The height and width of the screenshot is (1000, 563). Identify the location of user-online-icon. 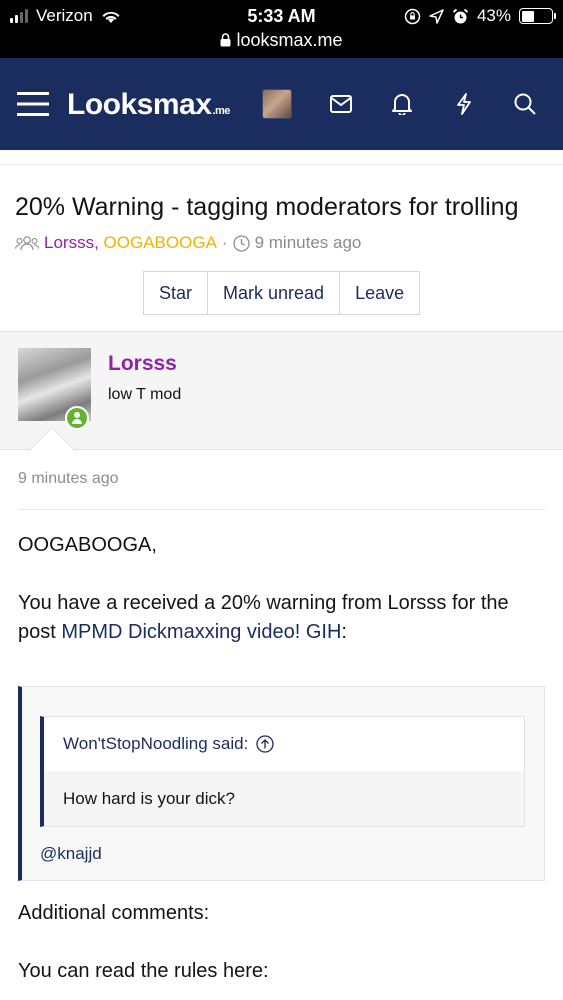
(77, 418).